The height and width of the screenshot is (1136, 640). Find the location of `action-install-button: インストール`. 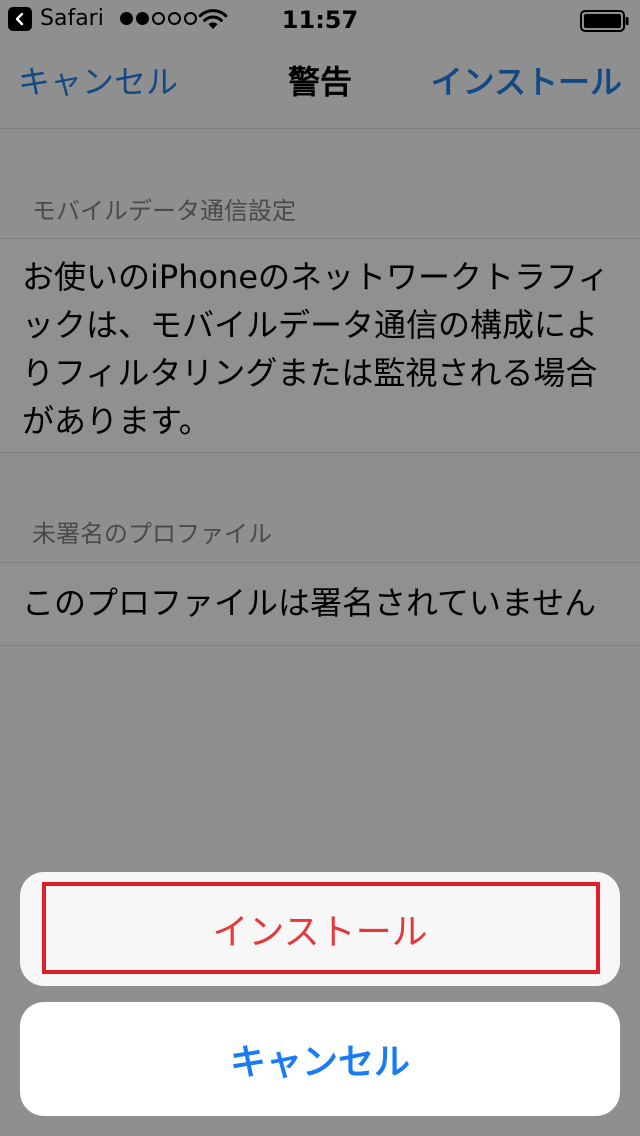

action-install-button: インストール is located at coordinates (320, 929).